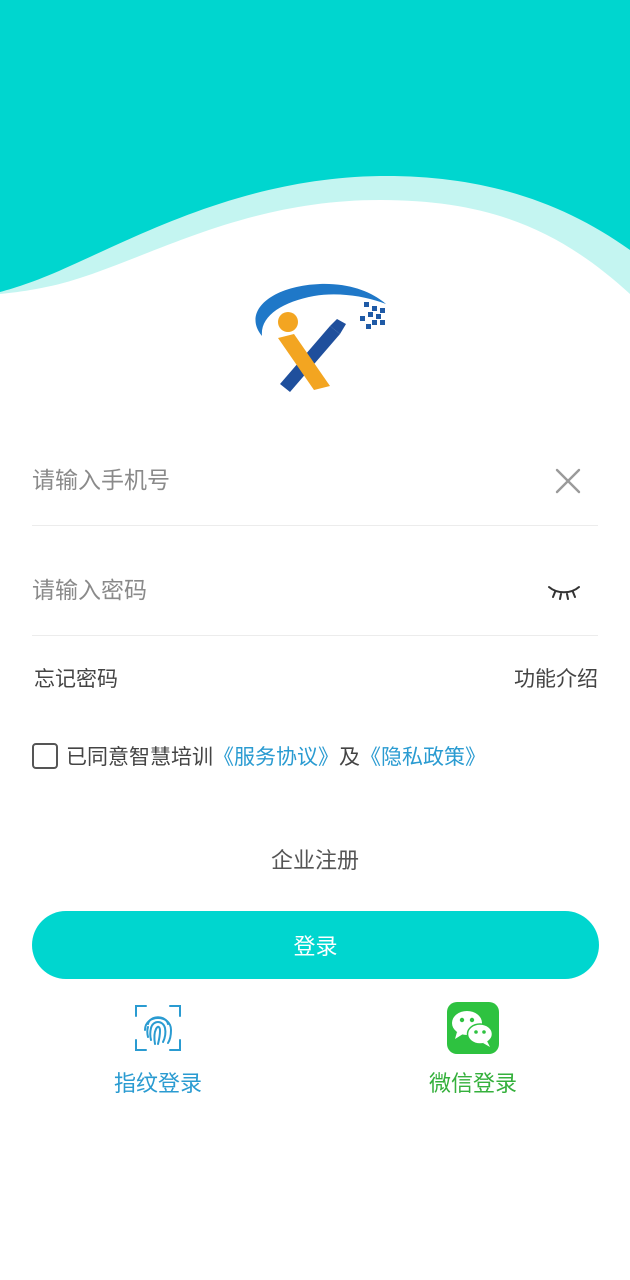  I want to click on wechat-login-label: 微信登录, so click(472, 1084).